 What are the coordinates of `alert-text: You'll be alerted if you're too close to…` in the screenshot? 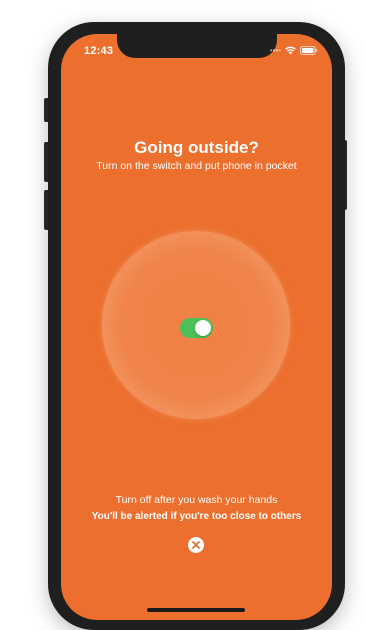 It's located at (196, 516).